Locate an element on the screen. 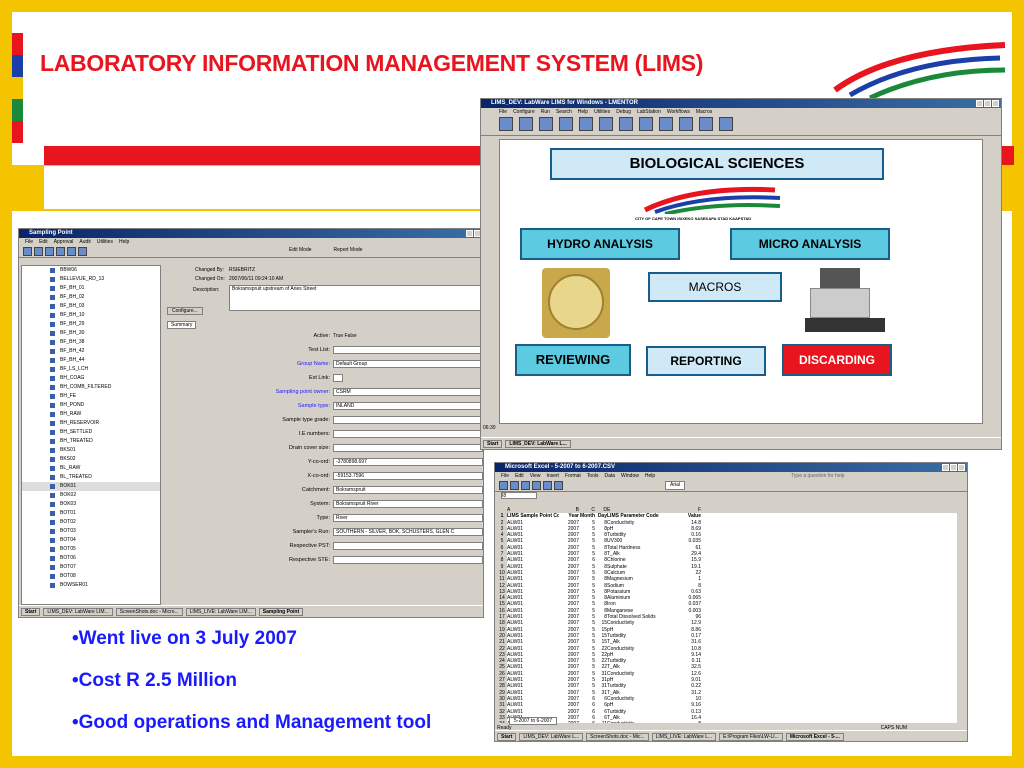  menu-tools: Tools is located at coordinates (593, 476).